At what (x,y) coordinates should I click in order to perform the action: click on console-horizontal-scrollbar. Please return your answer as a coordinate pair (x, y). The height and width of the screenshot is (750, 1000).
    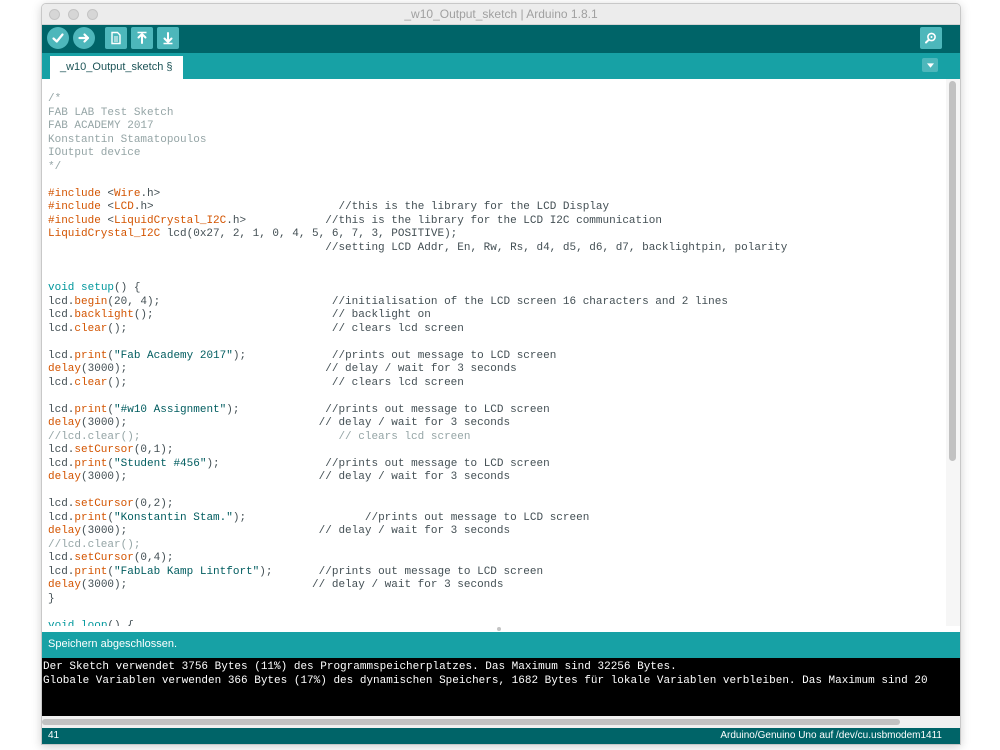
    Looking at the image, I should click on (501, 722).